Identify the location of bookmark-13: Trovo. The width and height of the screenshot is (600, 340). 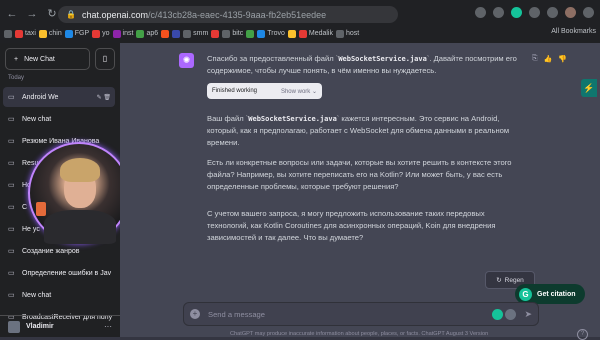
(271, 33).